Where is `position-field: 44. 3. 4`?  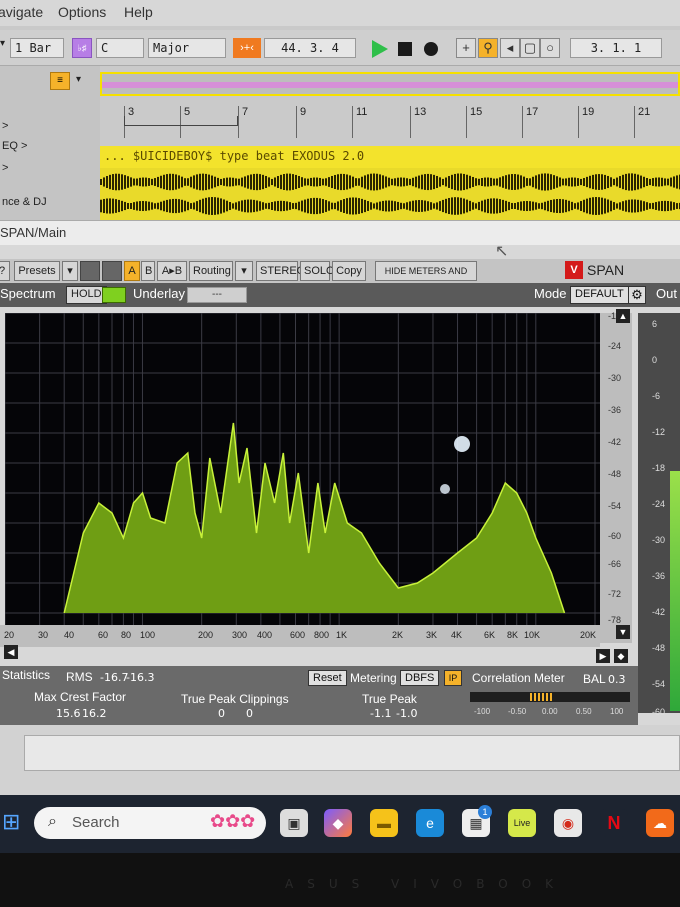
position-field: 44. 3. 4 is located at coordinates (310, 48).